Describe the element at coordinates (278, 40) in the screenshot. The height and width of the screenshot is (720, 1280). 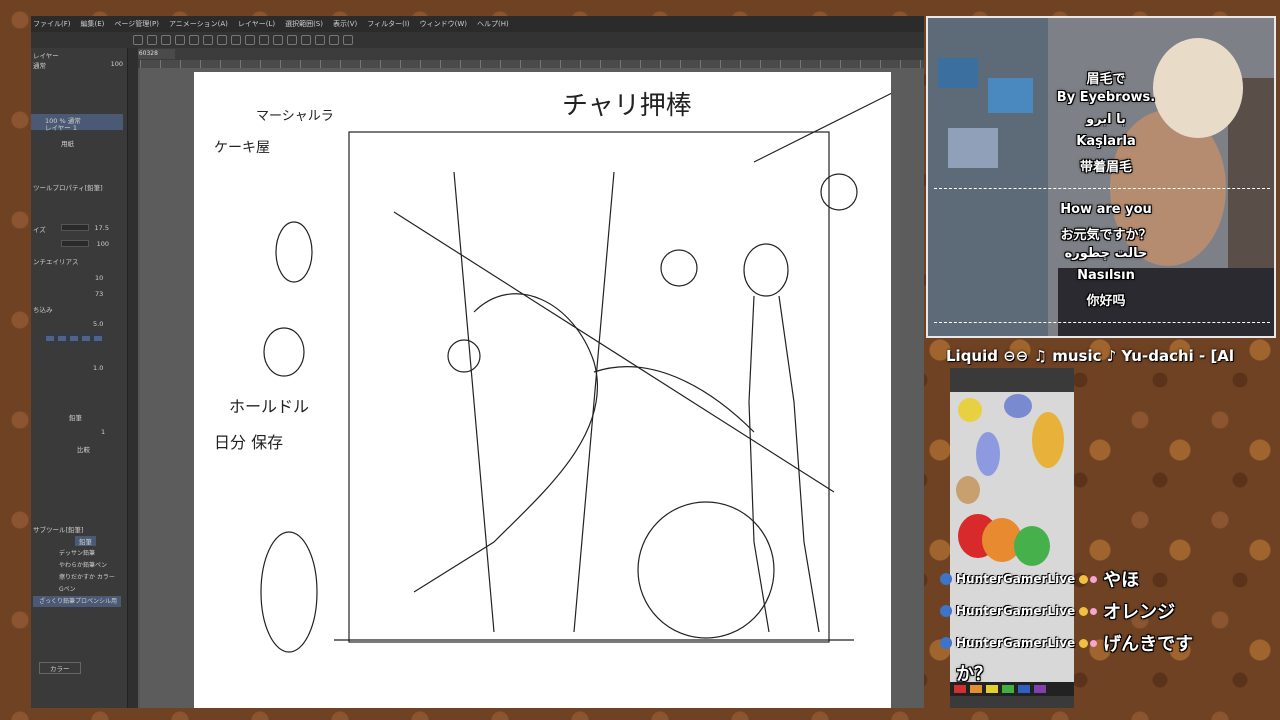
I see `deselect-icon` at that location.